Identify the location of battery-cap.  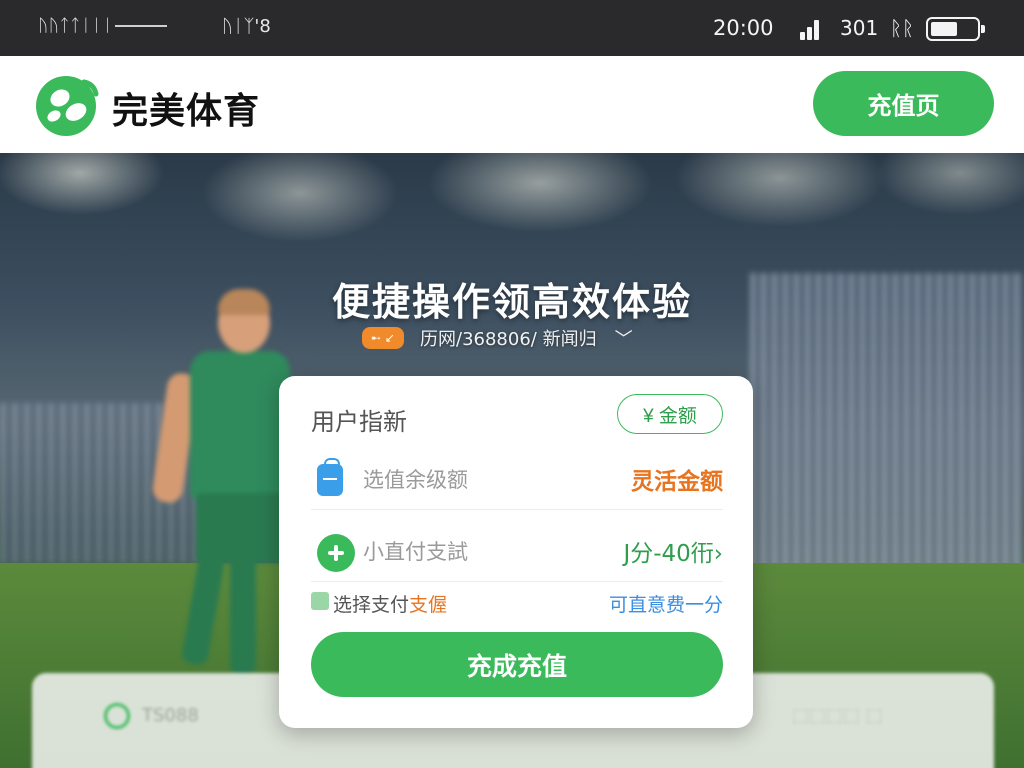
(983, 29).